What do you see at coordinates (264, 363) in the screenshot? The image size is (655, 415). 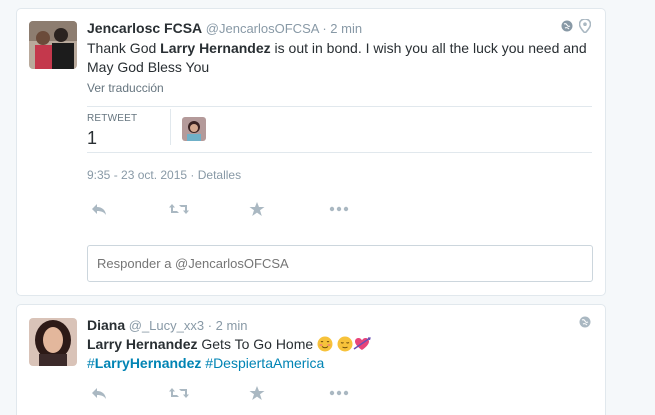 I see `hashtag-link: #DespiertaAmerica` at bounding box center [264, 363].